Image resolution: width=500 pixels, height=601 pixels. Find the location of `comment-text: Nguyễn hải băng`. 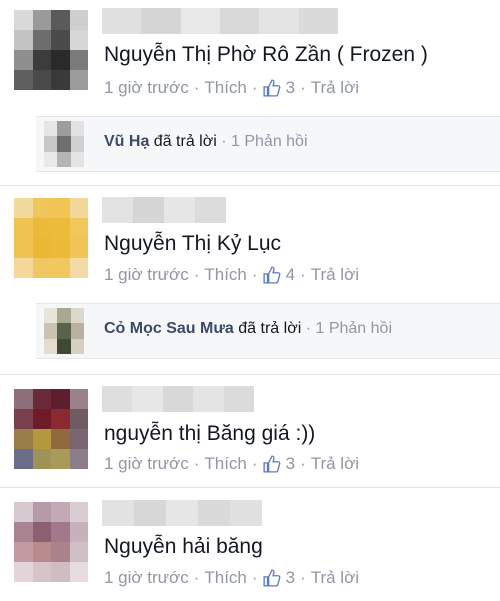

comment-text: Nguyễn hải băng is located at coordinates (183, 546).